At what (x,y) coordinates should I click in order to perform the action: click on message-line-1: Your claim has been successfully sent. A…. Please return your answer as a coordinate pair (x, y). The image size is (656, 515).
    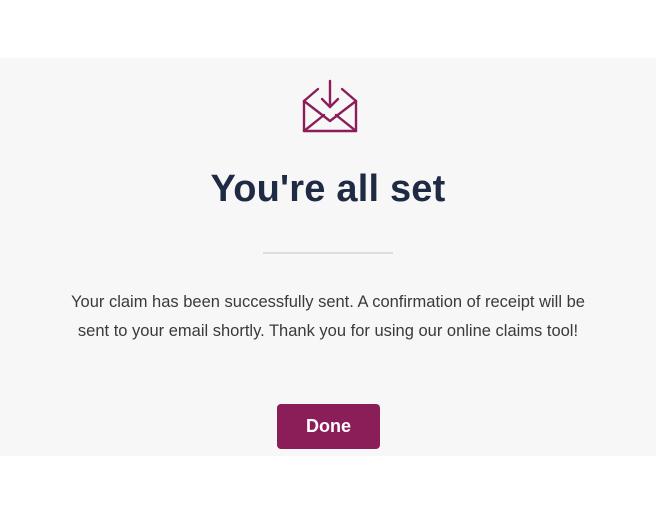
    Looking at the image, I should click on (328, 302).